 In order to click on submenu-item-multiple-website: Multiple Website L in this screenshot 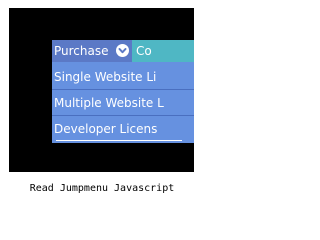, I will do `click(123, 103)`.